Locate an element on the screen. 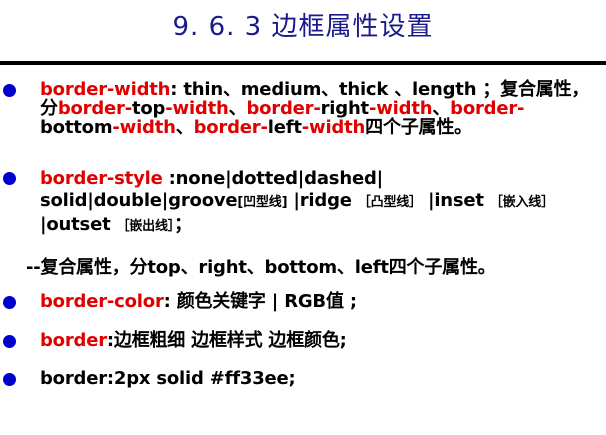 This screenshot has height=435, width=606. title-divider is located at coordinates (303, 63).